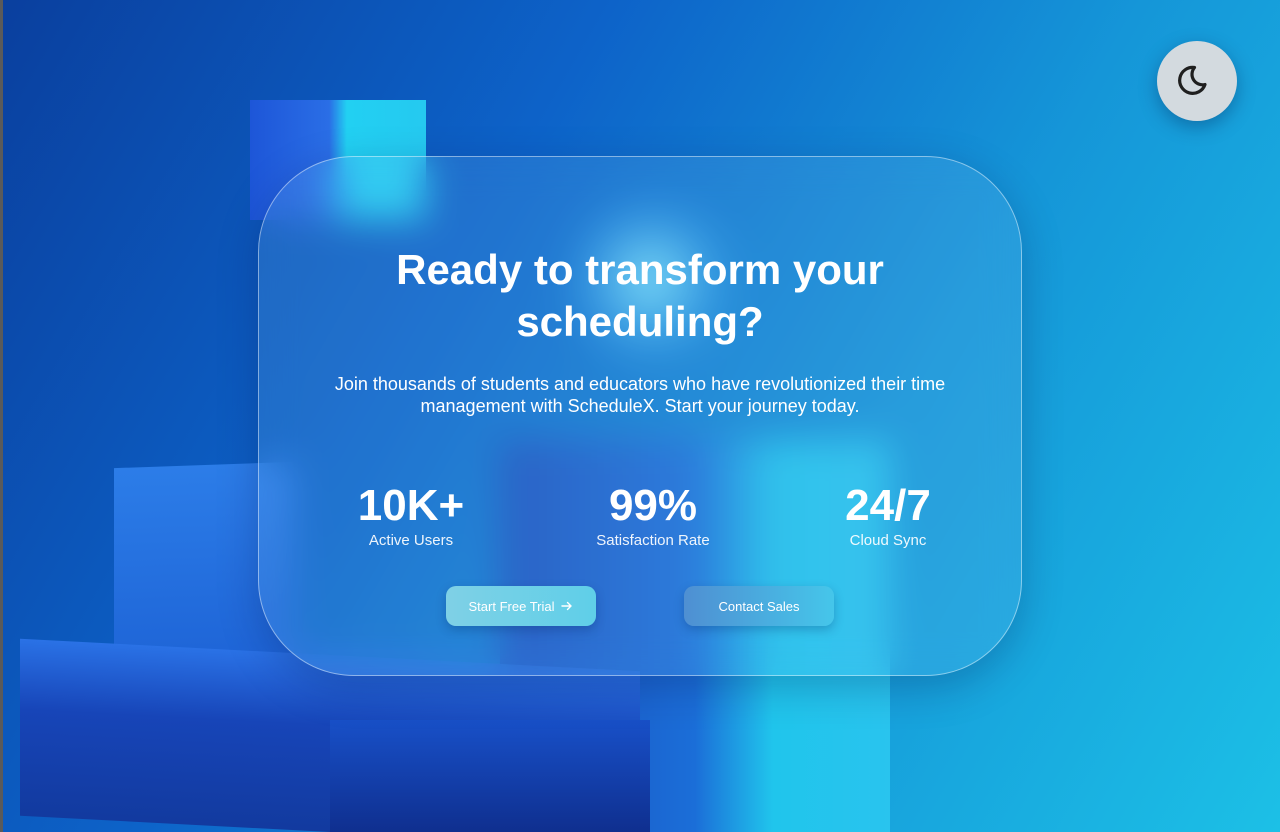 The image size is (1280, 832). I want to click on start-free-trial-button: Start Free Trial, so click(521, 606).